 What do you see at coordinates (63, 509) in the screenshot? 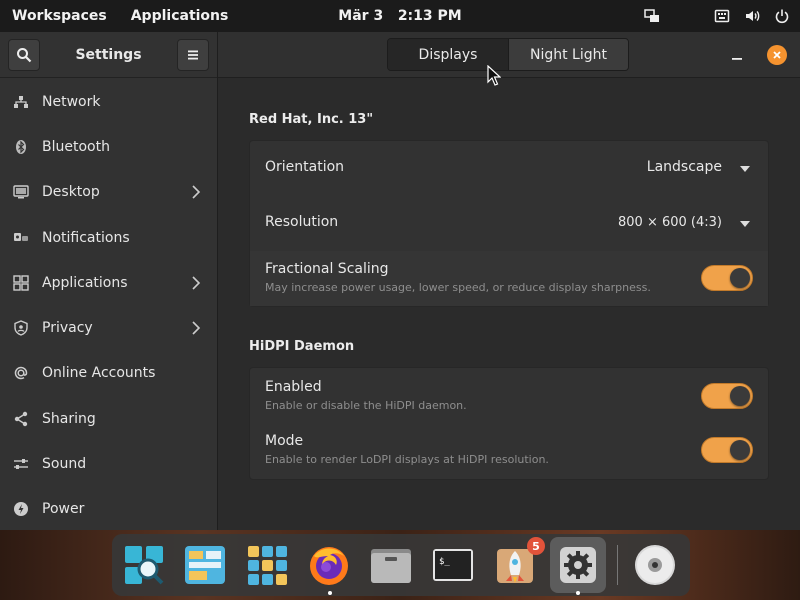
I see `sidebar-item-label: Power` at bounding box center [63, 509].